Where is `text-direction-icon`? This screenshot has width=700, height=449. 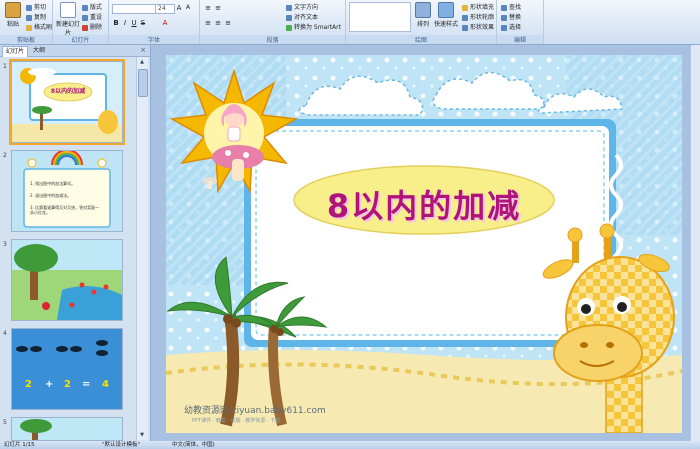 text-direction-icon is located at coordinates (289, 7).